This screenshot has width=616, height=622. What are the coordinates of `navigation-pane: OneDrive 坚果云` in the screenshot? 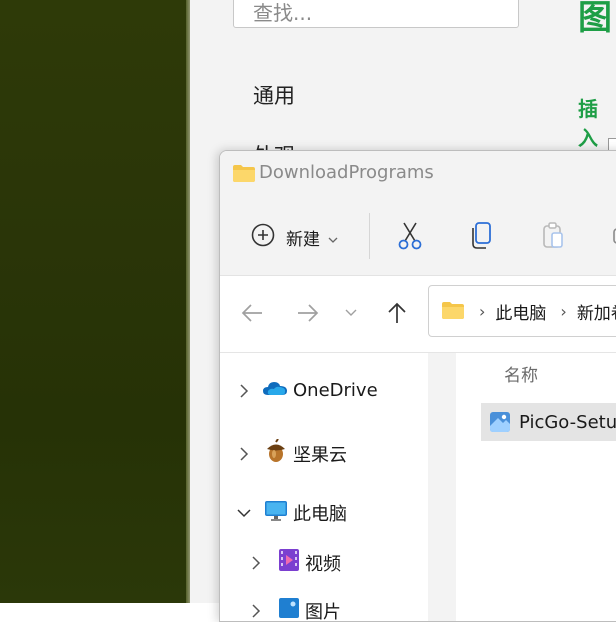 It's located at (325, 487).